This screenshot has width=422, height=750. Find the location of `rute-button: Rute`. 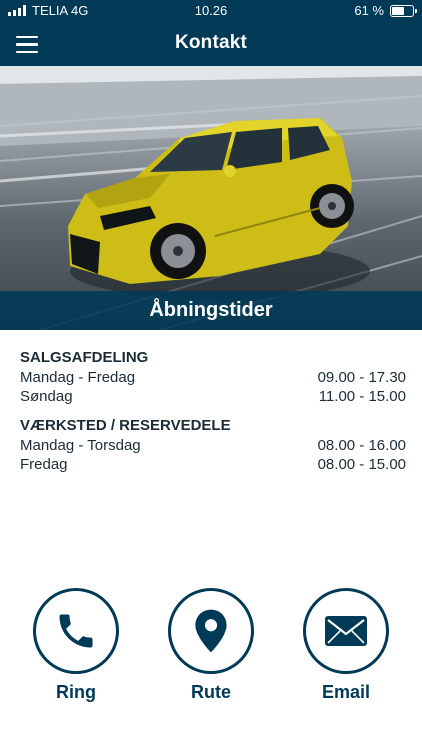

rute-button: Rute is located at coordinates (211, 645).